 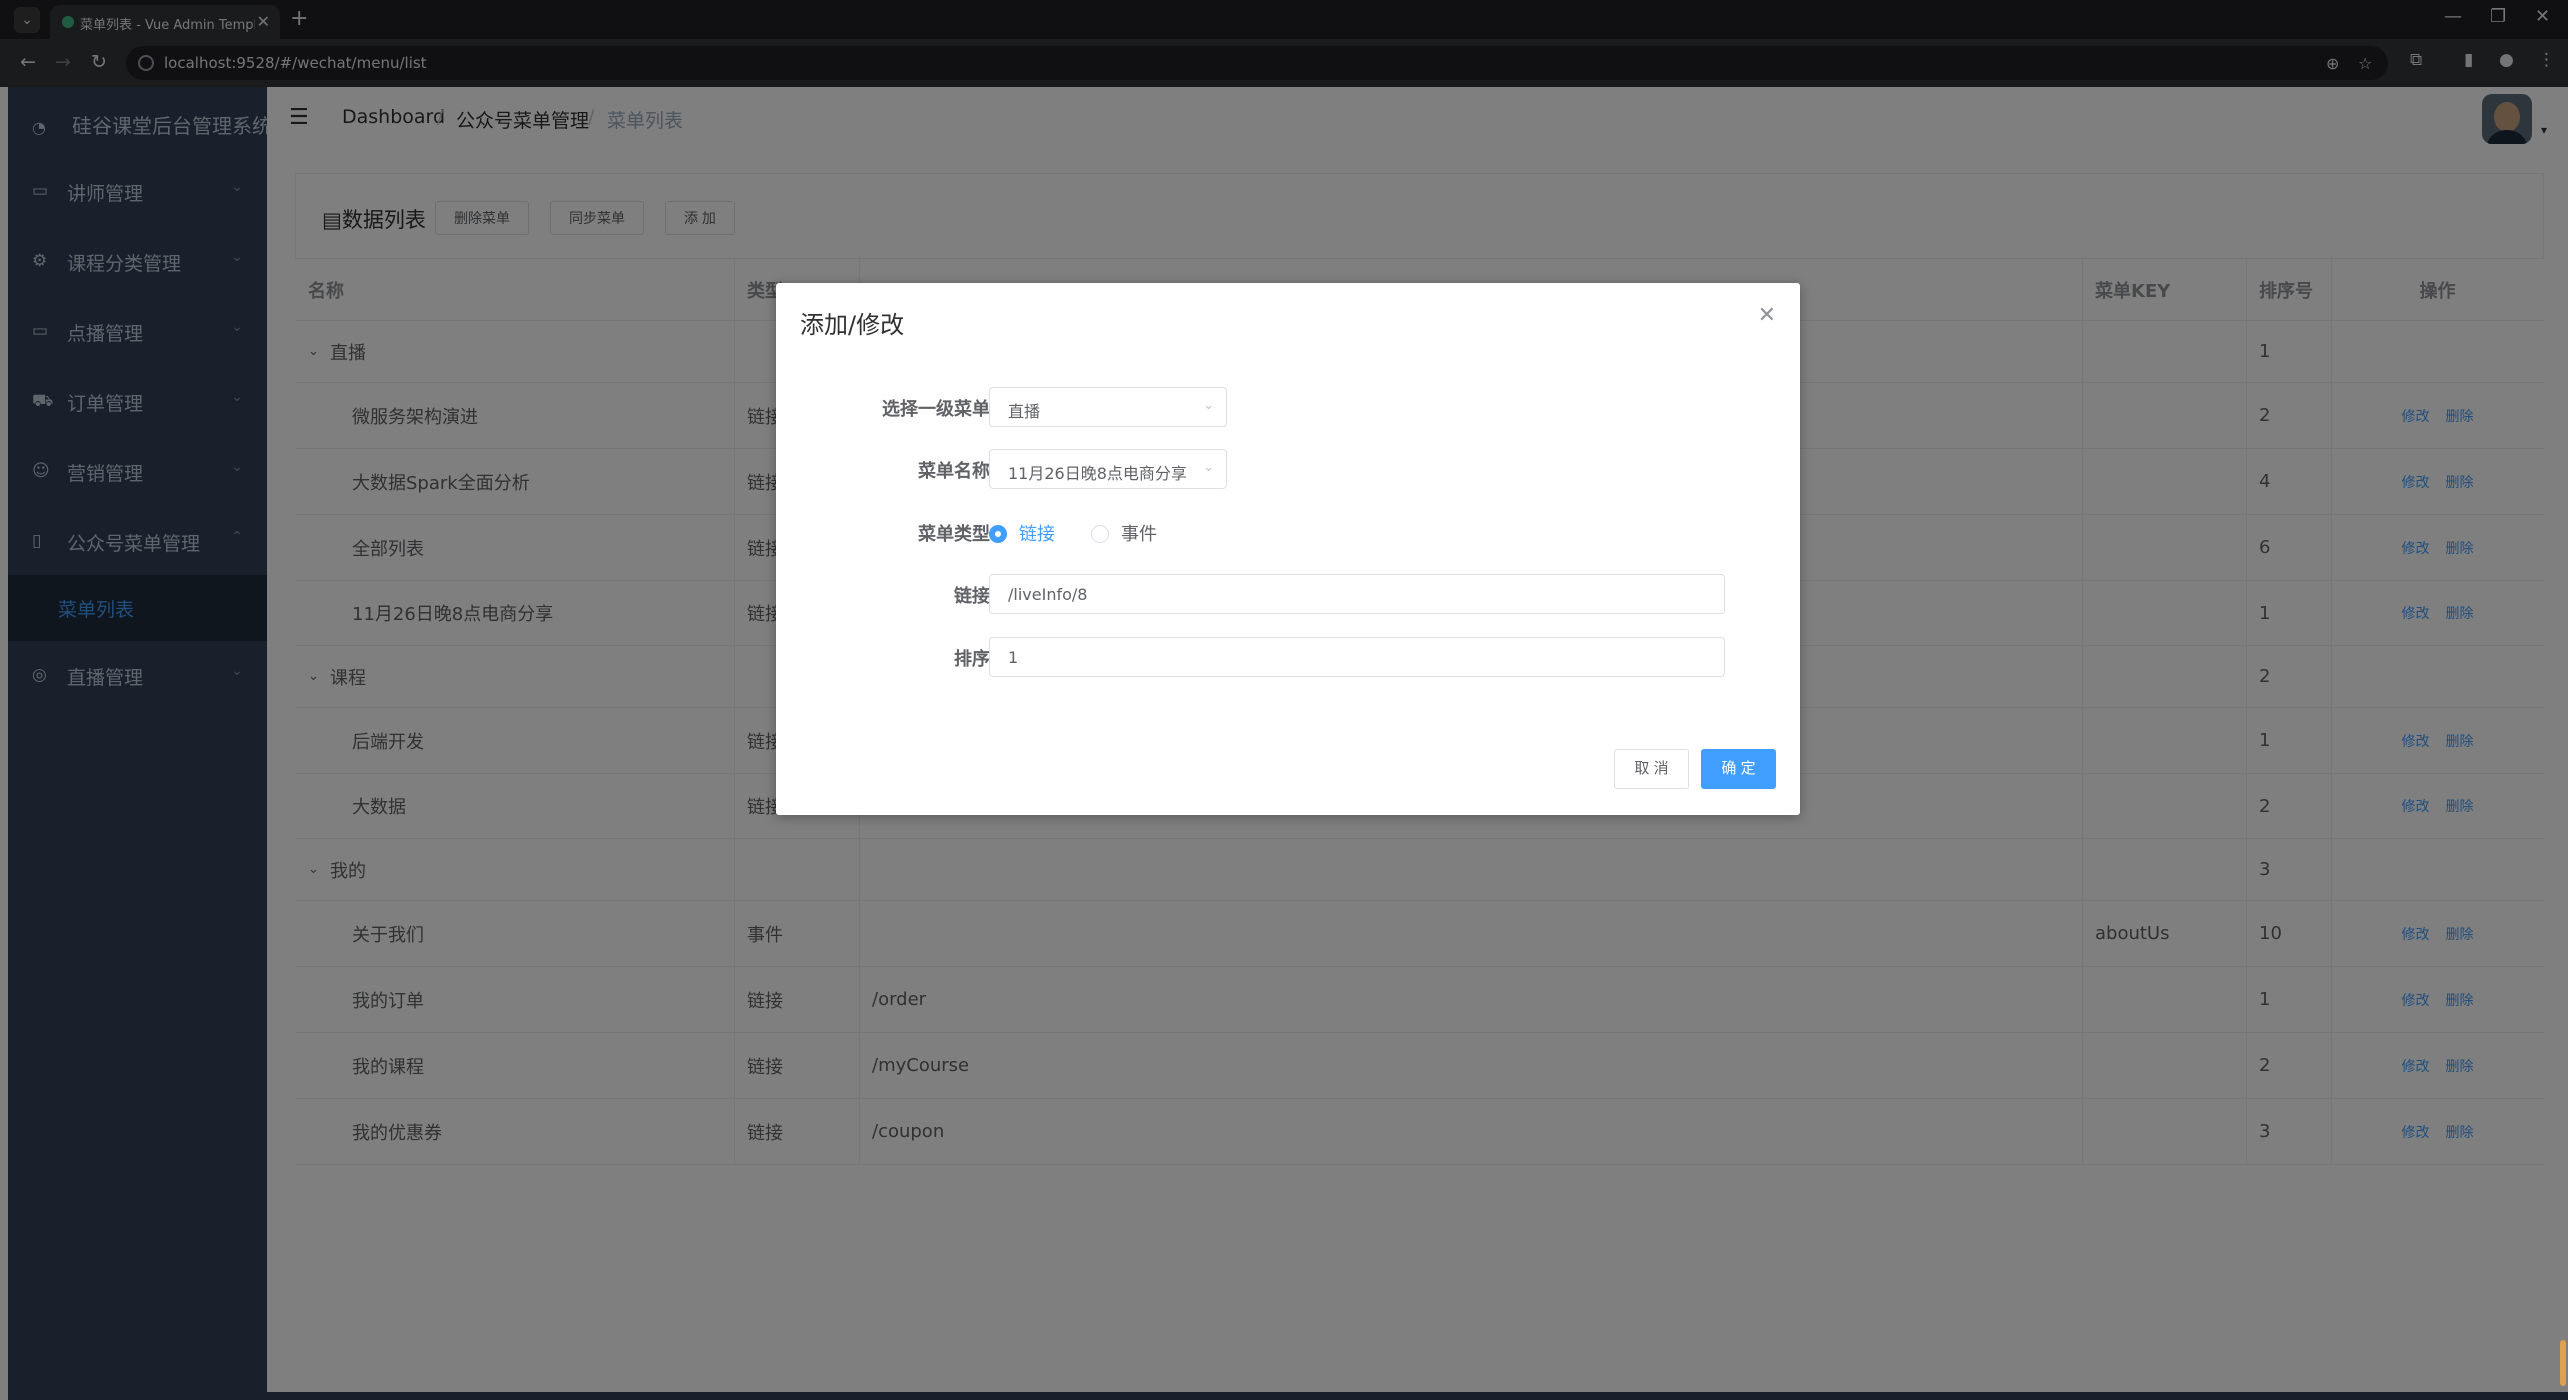 What do you see at coordinates (972, 659) in the screenshot?
I see `sort-label: 排序` at bounding box center [972, 659].